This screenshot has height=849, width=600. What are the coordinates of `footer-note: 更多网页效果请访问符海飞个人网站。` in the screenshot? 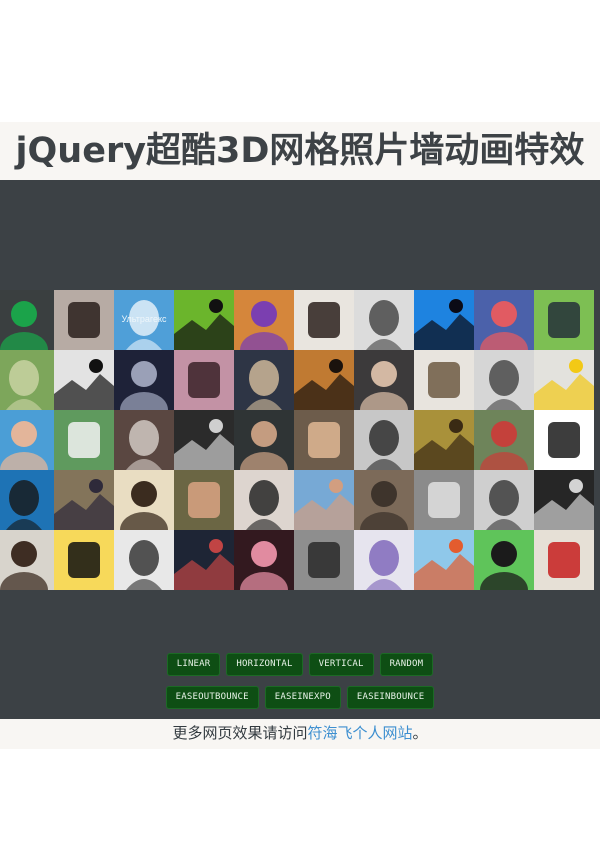 It's located at (300, 733).